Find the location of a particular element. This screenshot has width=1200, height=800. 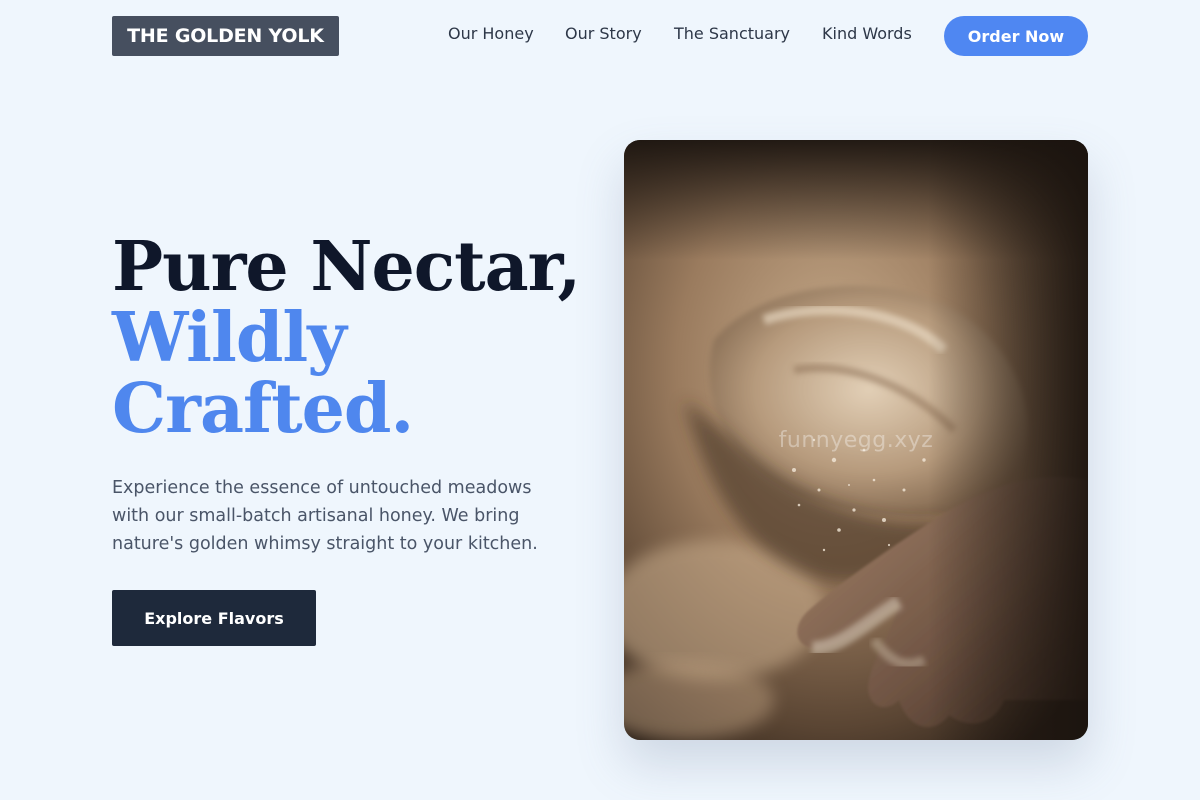

image-watermark: funnyegg.xyz is located at coordinates (856, 440).